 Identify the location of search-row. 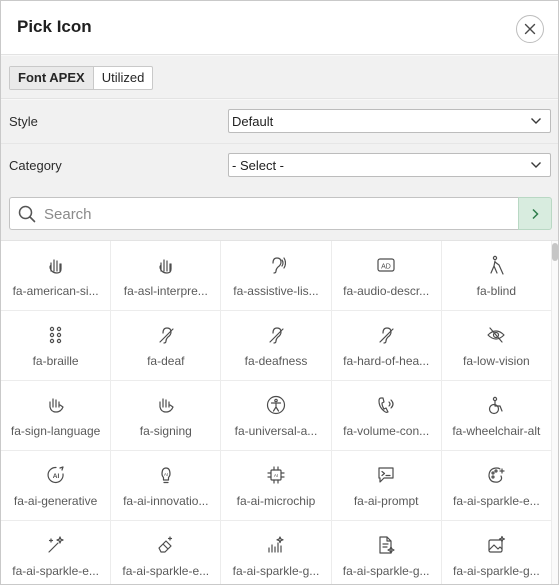
(279, 214).